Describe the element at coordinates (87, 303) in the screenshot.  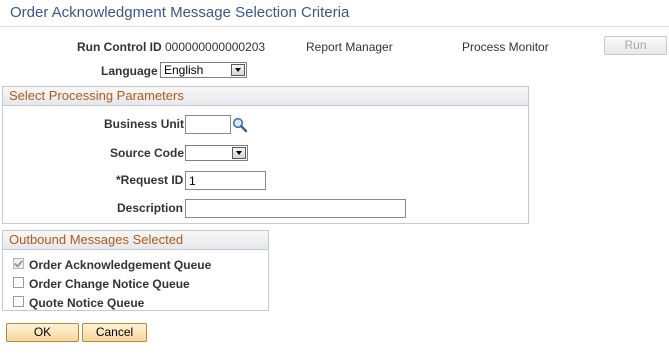
I see `quote-notice-label: Quote Notice Queue` at that location.